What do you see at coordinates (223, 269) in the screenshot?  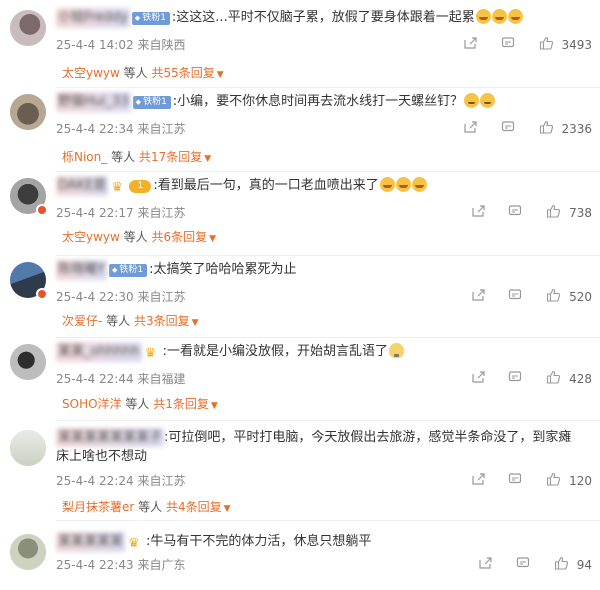 I see `comment-text: :太搞笑了哈哈哈累死为止` at bounding box center [223, 269].